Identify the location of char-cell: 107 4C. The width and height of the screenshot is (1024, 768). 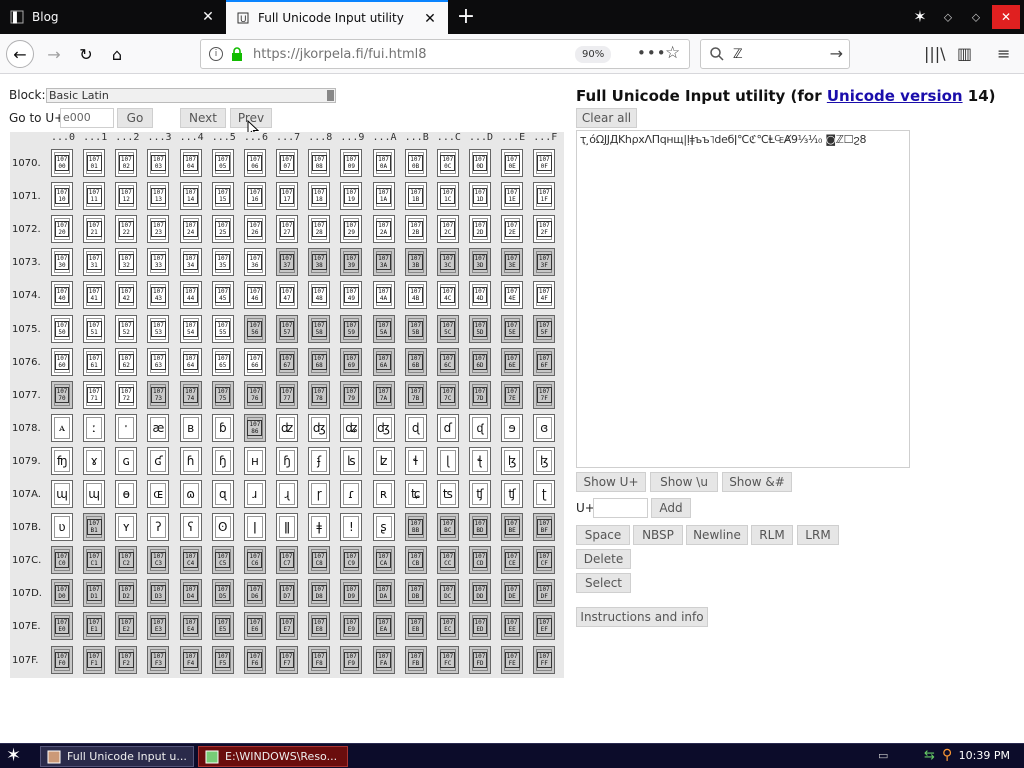
(447, 295).